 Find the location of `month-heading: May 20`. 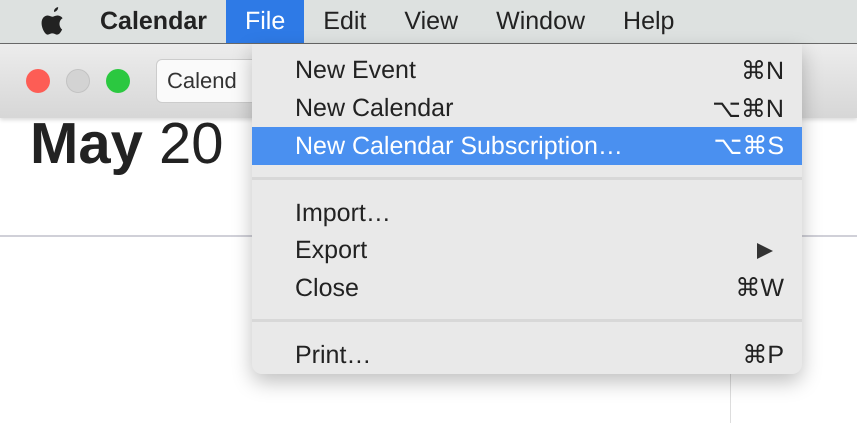

month-heading: May 20 is located at coordinates (127, 143).